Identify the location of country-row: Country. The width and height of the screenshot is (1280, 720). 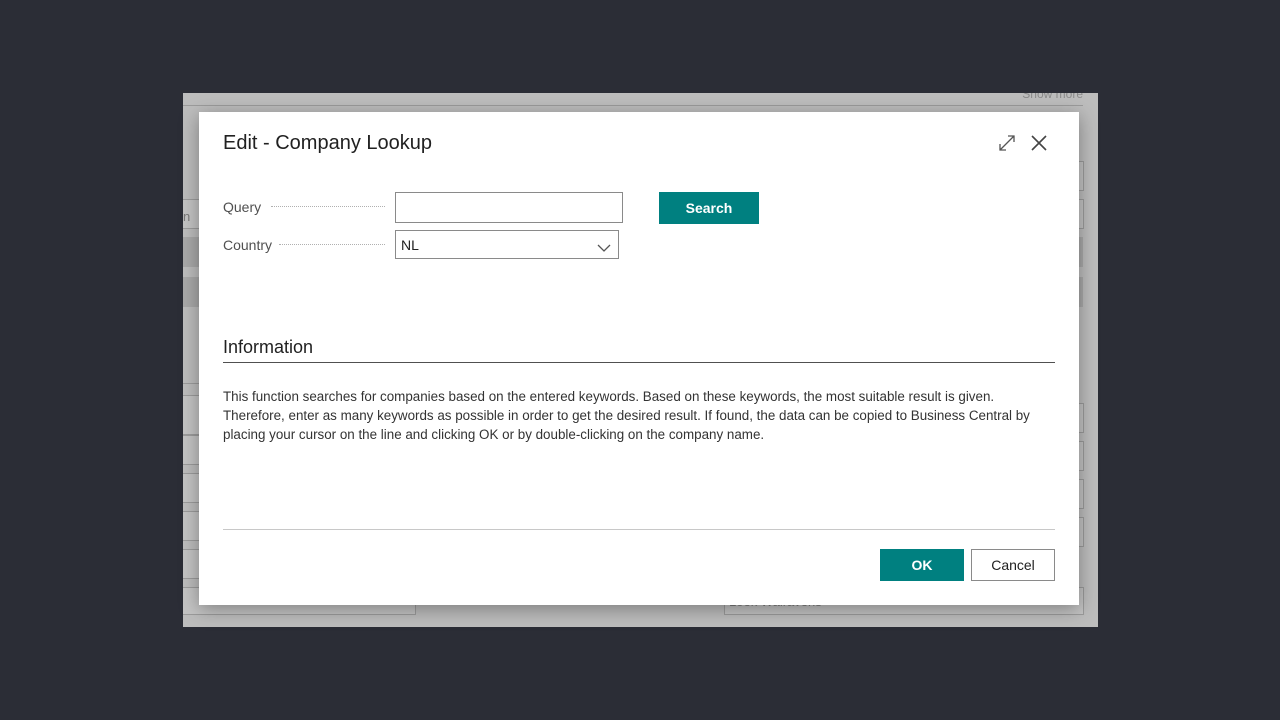
(247, 244).